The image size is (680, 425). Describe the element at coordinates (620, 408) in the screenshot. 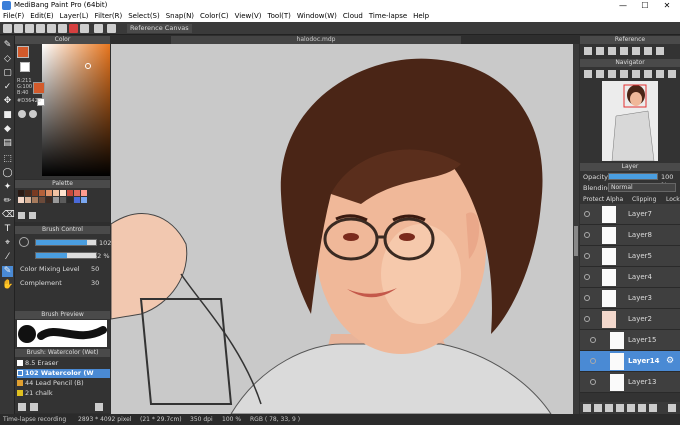

I see `add-folder-icon` at that location.